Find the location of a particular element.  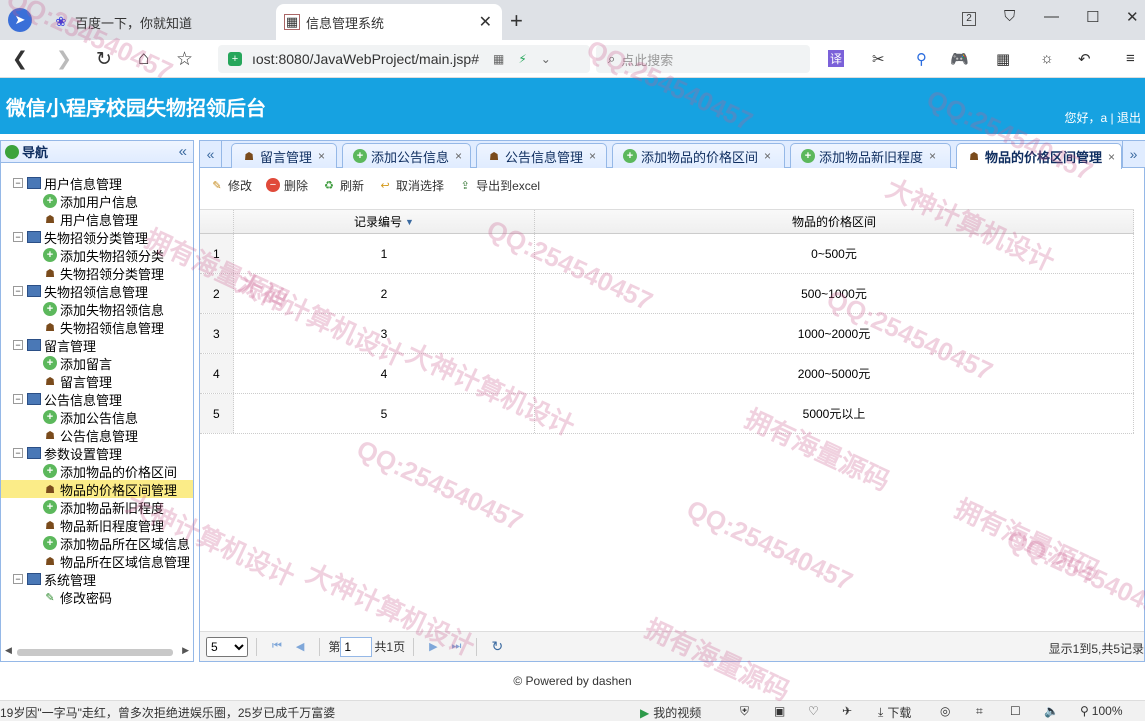

table-row: 1 1 0~500元 is located at coordinates (667, 254).